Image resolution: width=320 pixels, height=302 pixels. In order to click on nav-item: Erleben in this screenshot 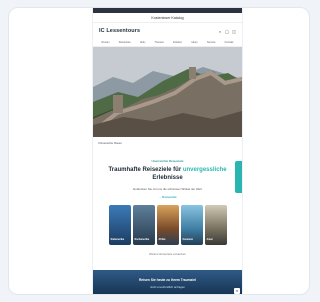, I will do `click(177, 42)`.